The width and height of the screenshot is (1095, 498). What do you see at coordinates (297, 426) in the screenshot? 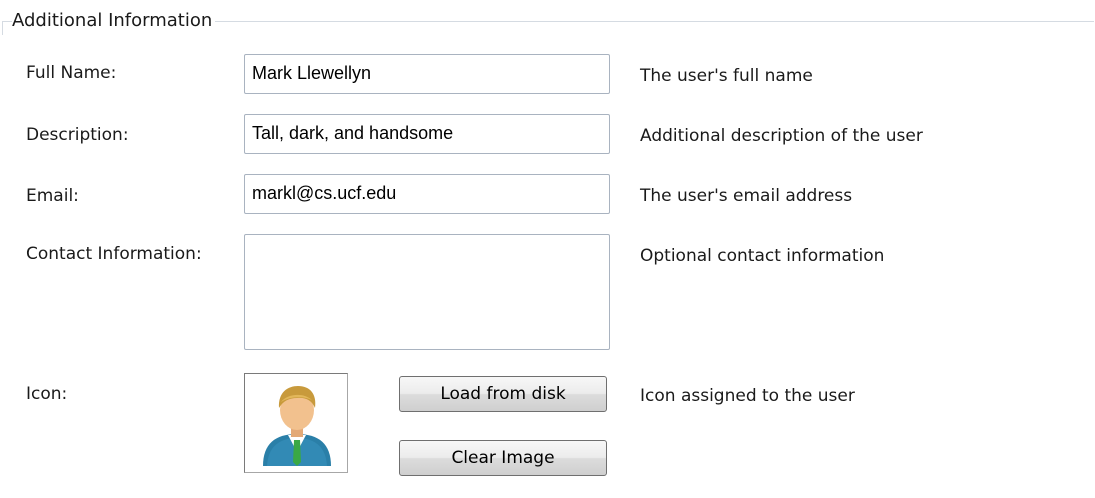
I see `user-avatar-icon` at bounding box center [297, 426].